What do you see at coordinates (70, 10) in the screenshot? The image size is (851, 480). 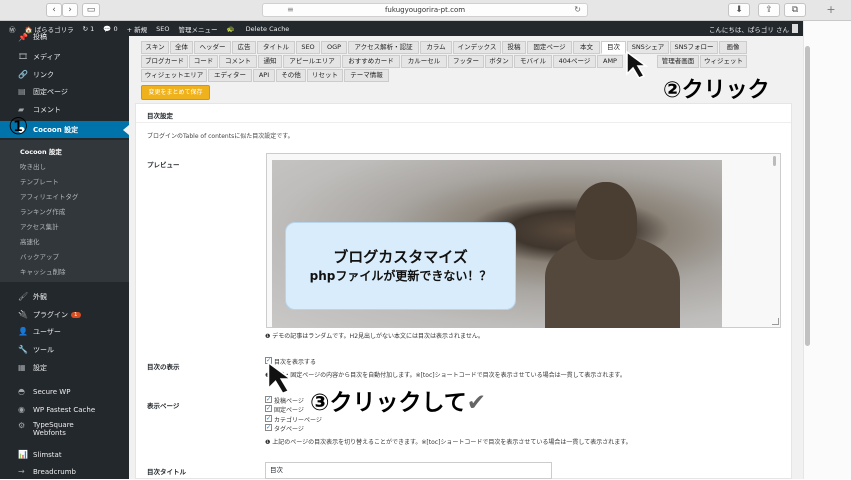 I see `forward-button: ›` at bounding box center [70, 10].